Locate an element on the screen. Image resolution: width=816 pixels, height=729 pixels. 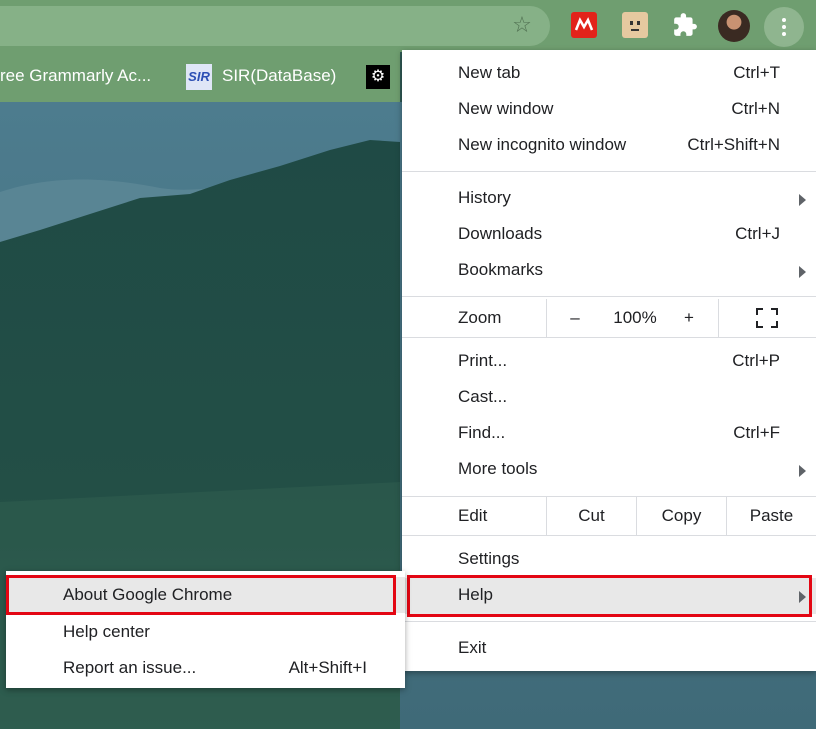
submenu-item-shortcut: Alt+Shift+I is located at coordinates (327, 667).